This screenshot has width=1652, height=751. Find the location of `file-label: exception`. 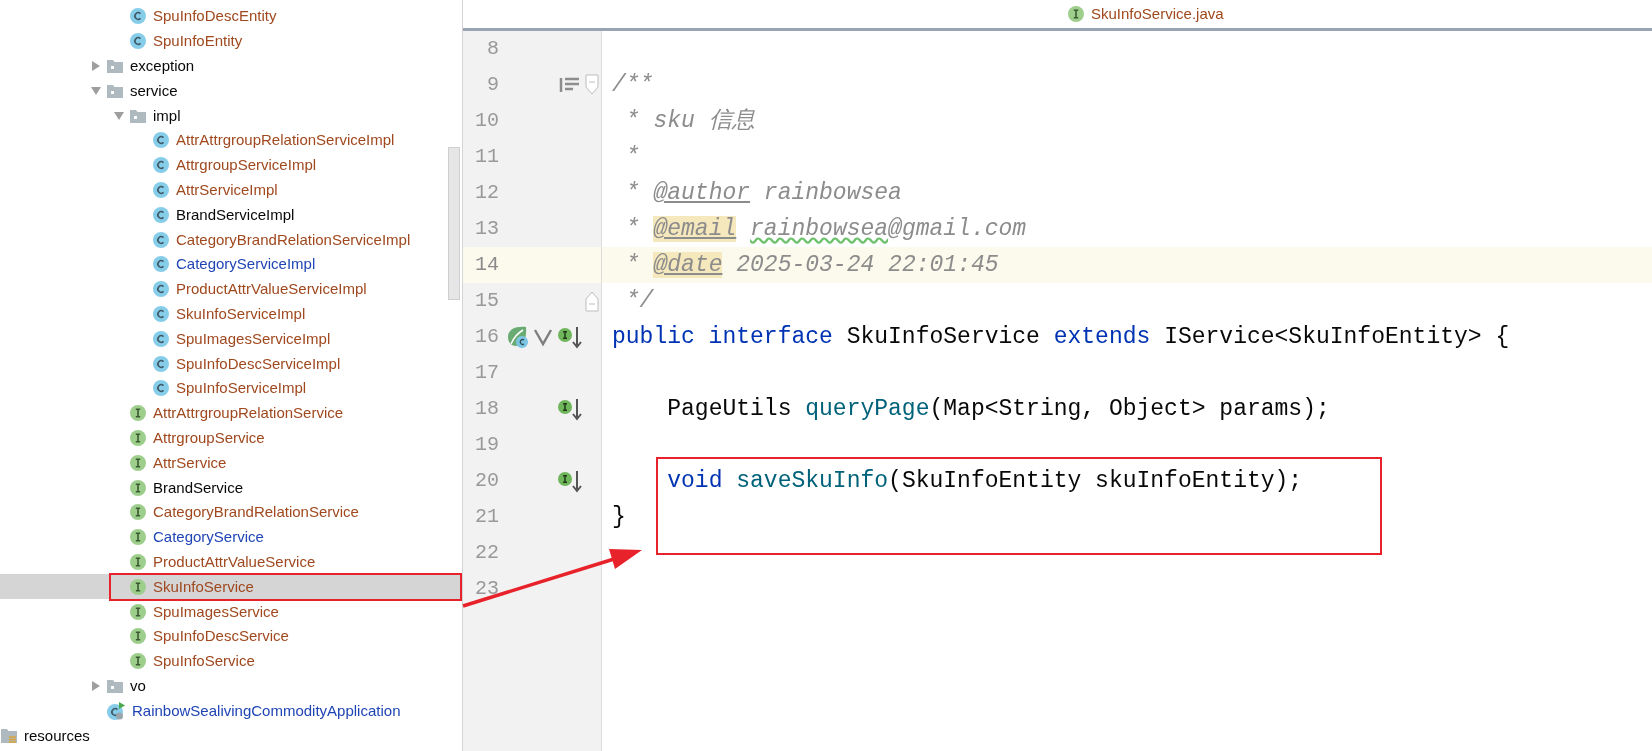

file-label: exception is located at coordinates (162, 66).